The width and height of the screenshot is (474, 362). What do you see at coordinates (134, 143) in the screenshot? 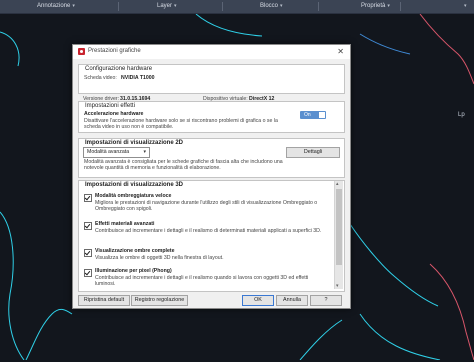
I see `viz2d-group-header: Impostazioni di visualizzazione 2D` at bounding box center [134, 143].